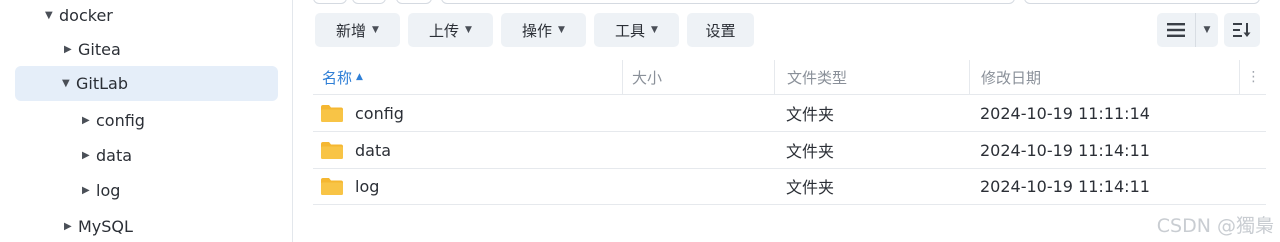 The width and height of the screenshot is (1280, 242). I want to click on tree-item-config: ▶ config, so click(113, 120).